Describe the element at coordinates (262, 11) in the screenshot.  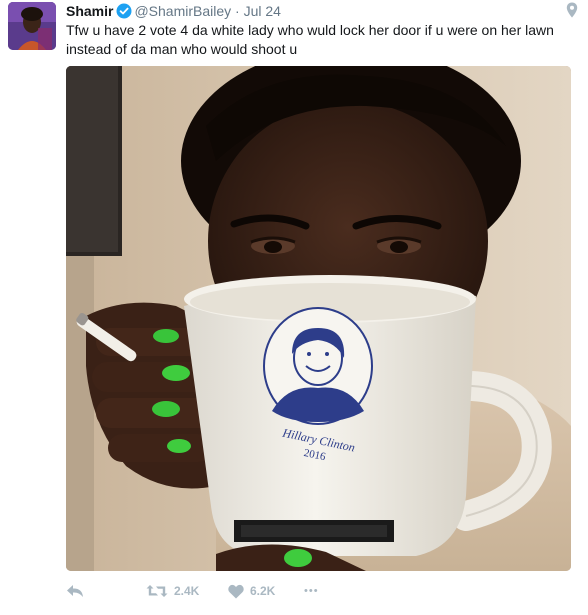
I see `tweet-timestamp: Jul 24` at that location.